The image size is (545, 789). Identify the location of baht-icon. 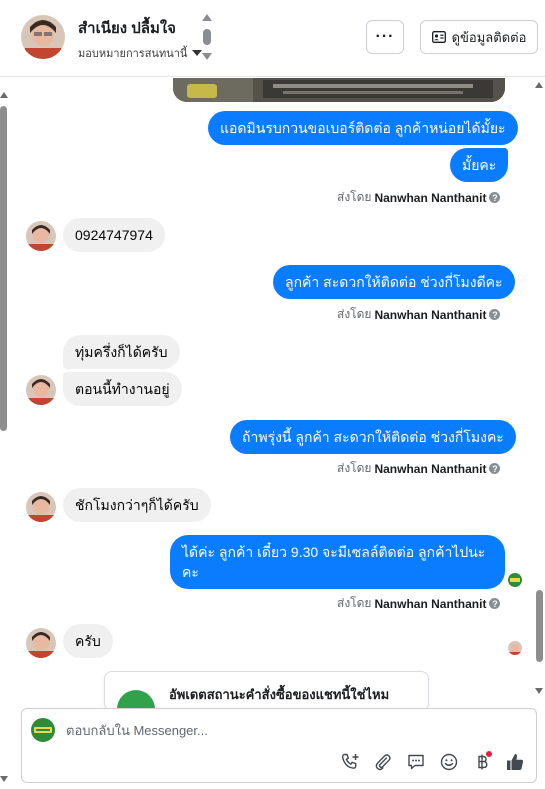
(482, 762).